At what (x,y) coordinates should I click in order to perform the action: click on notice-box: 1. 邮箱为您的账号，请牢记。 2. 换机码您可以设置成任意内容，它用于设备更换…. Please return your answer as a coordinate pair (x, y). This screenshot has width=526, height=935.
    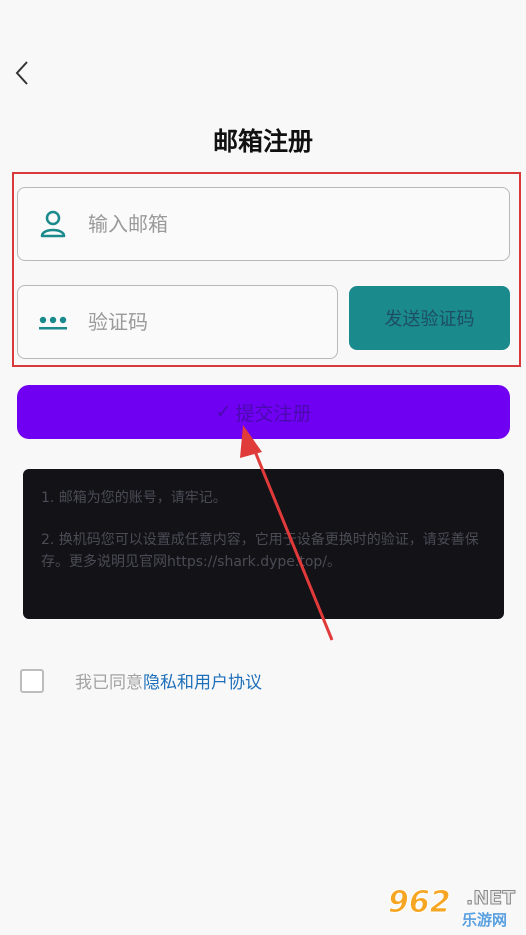
    Looking at the image, I should click on (263, 544).